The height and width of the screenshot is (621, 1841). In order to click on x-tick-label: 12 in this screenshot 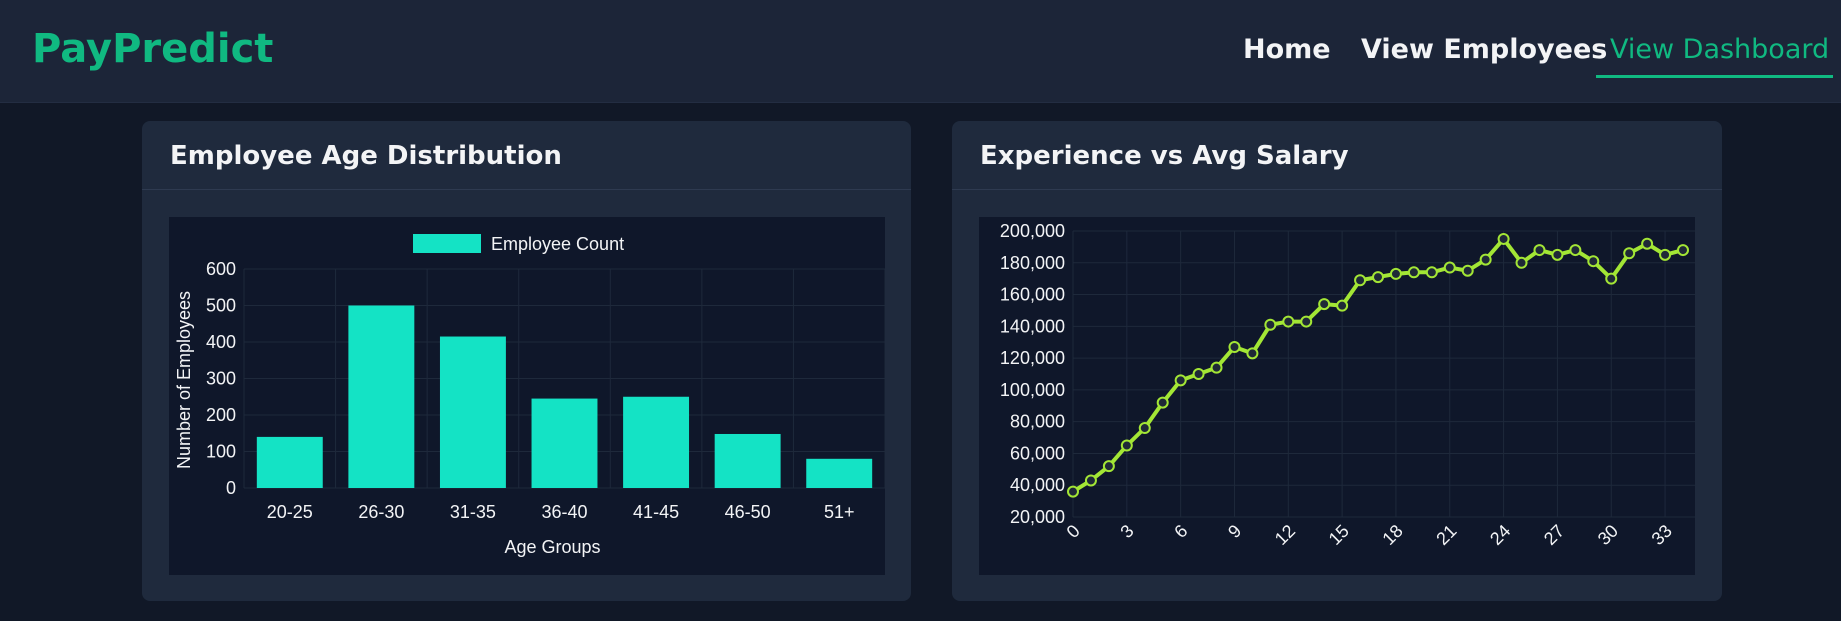, I will do `click(1285, 535)`.